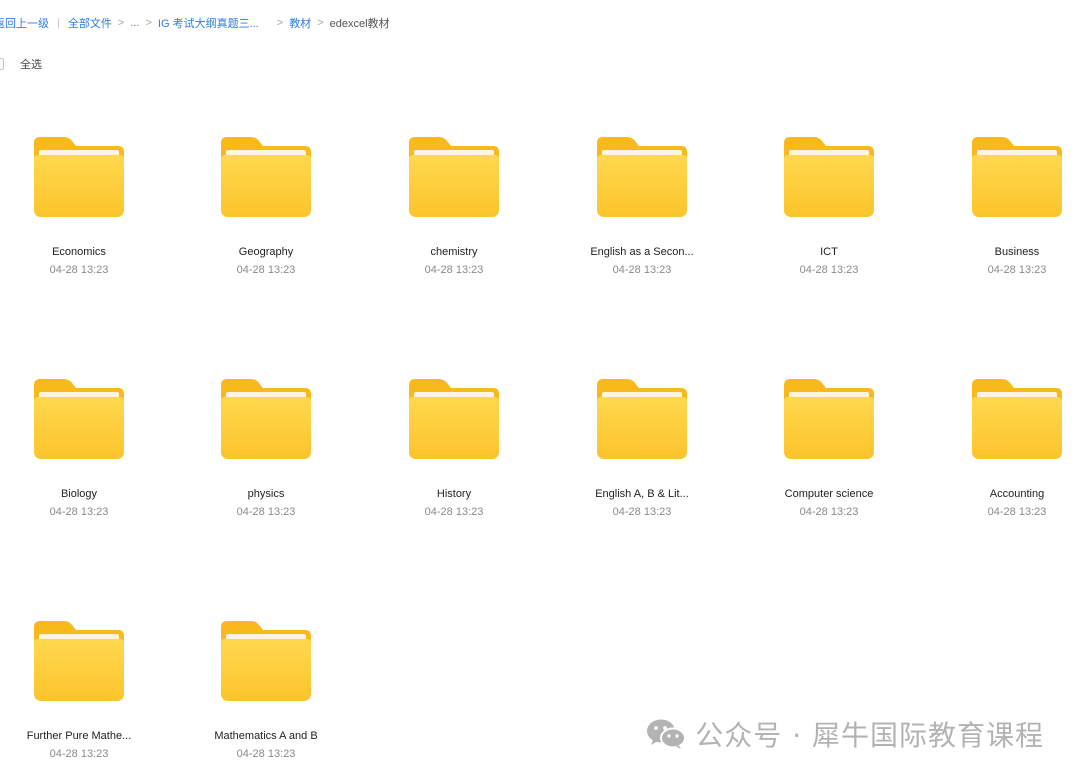 The height and width of the screenshot is (781, 1080). I want to click on folder-name: chemistry, so click(454, 252).